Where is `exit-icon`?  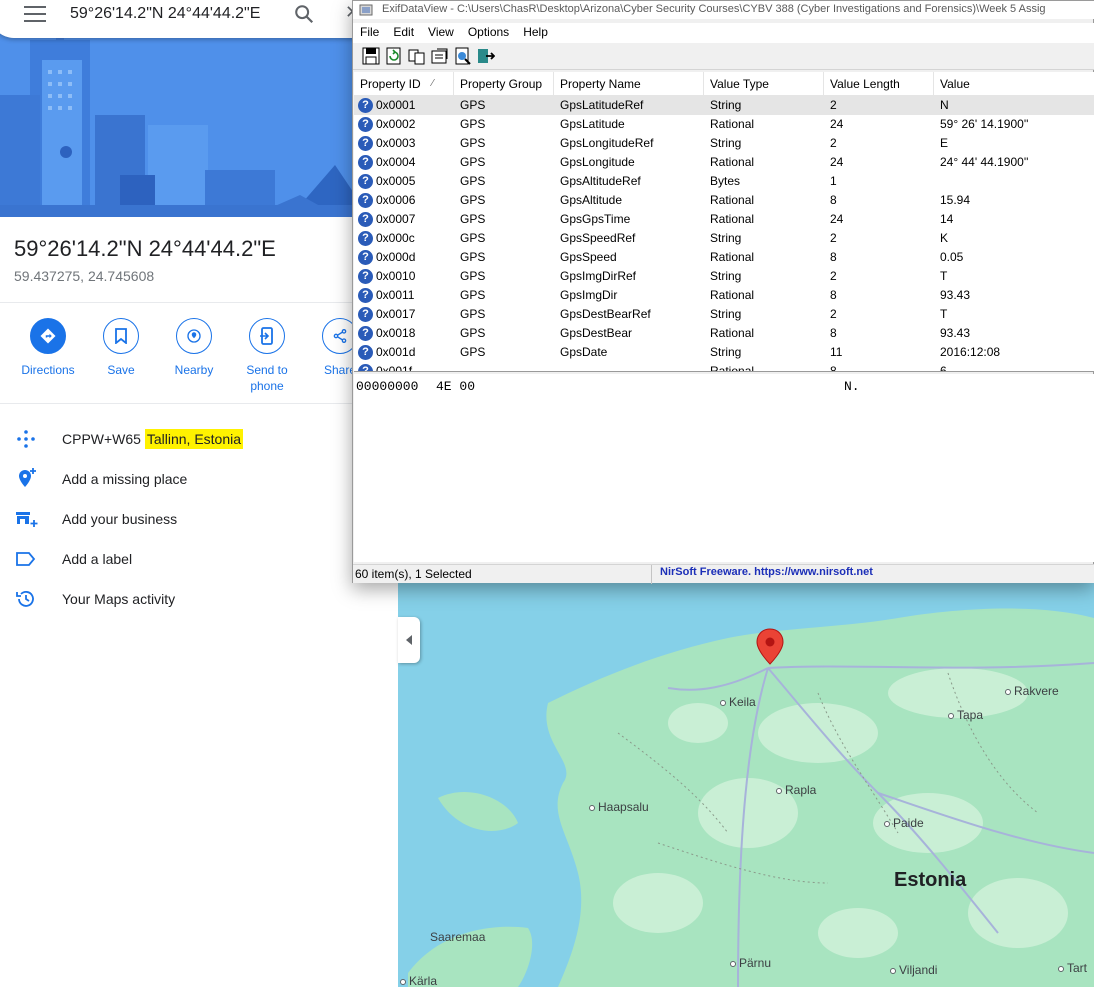
exit-icon is located at coordinates (486, 56).